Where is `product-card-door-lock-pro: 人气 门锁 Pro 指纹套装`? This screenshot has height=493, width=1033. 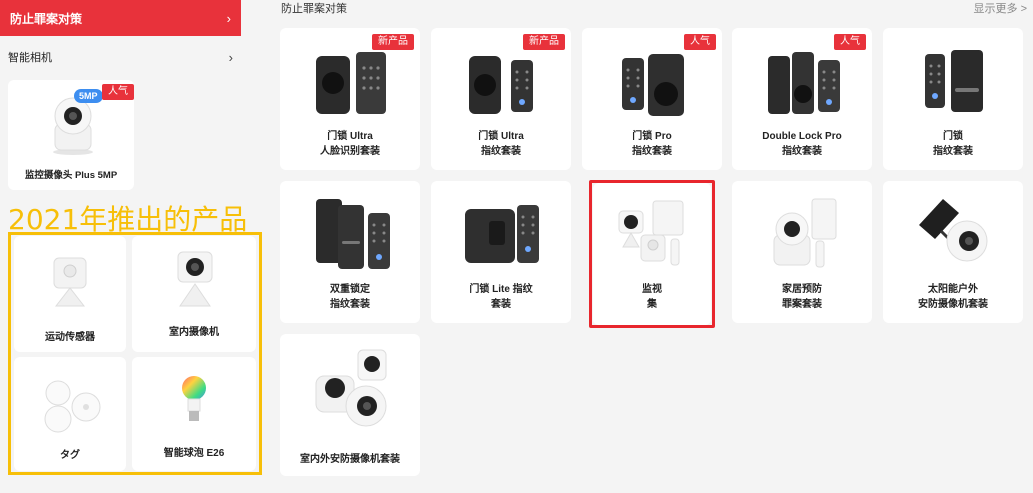 product-card-door-lock-pro: 人气 门锁 Pro 指纹套装 is located at coordinates (652, 99).